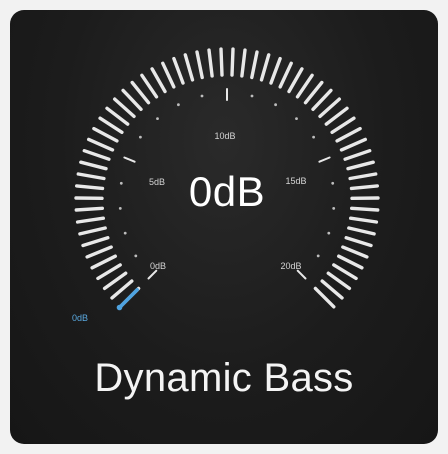 This screenshot has height=454, width=448. I want to click on scale-label-0db: 0dB, so click(158, 266).